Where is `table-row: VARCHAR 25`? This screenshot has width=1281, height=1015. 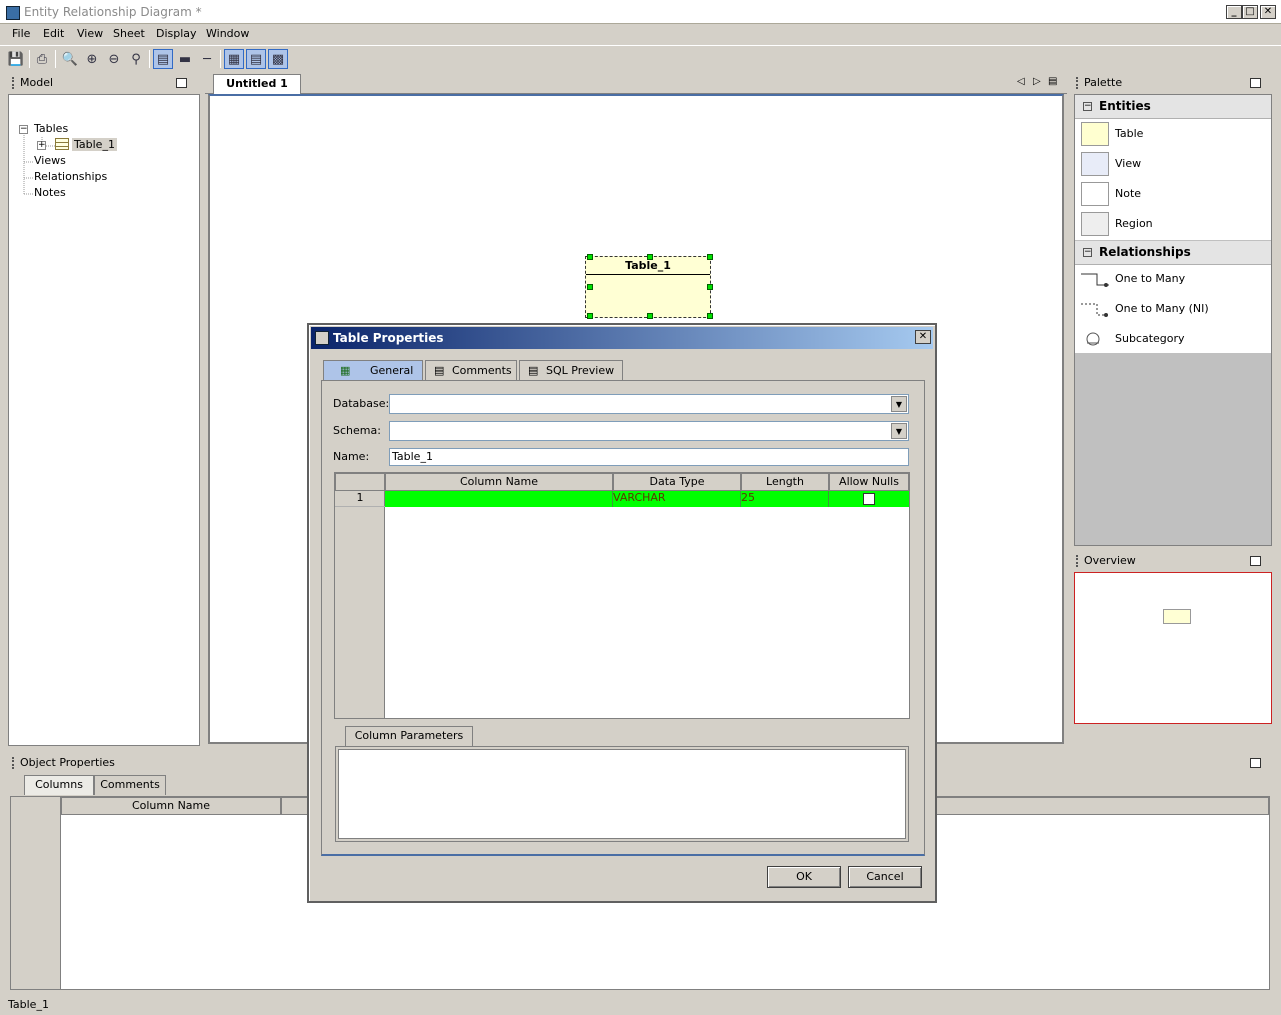 table-row: VARCHAR 25 is located at coordinates (647, 499).